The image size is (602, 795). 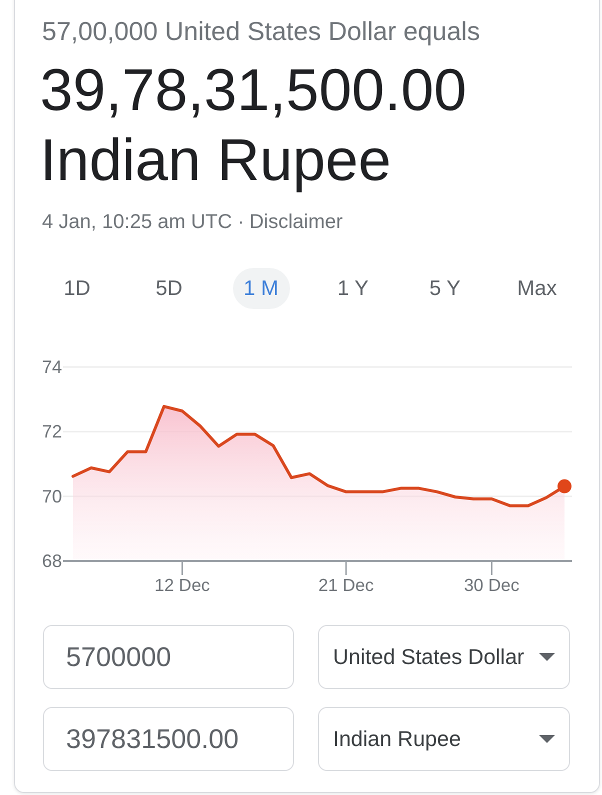 What do you see at coordinates (143, 222) in the screenshot?
I see `timestamp-text: 4 Jan, 10:25 am UTC ·` at bounding box center [143, 222].